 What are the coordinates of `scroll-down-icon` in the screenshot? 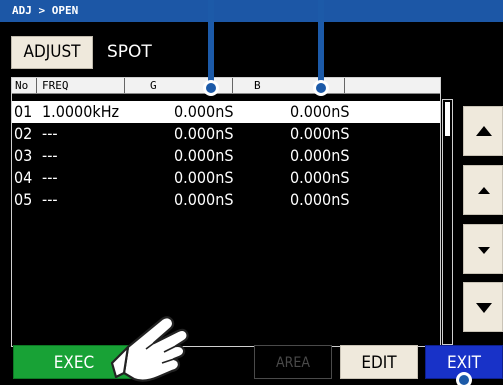 It's located at (484, 250).